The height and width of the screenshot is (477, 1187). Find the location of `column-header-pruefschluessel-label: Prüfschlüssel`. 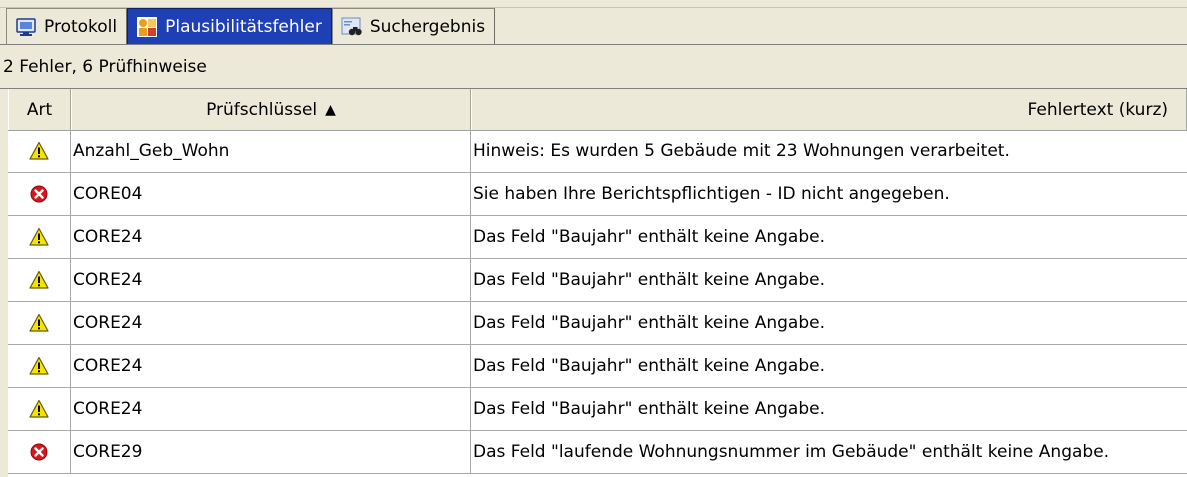

column-header-pruefschluessel-label: Prüfschlüssel is located at coordinates (262, 109).